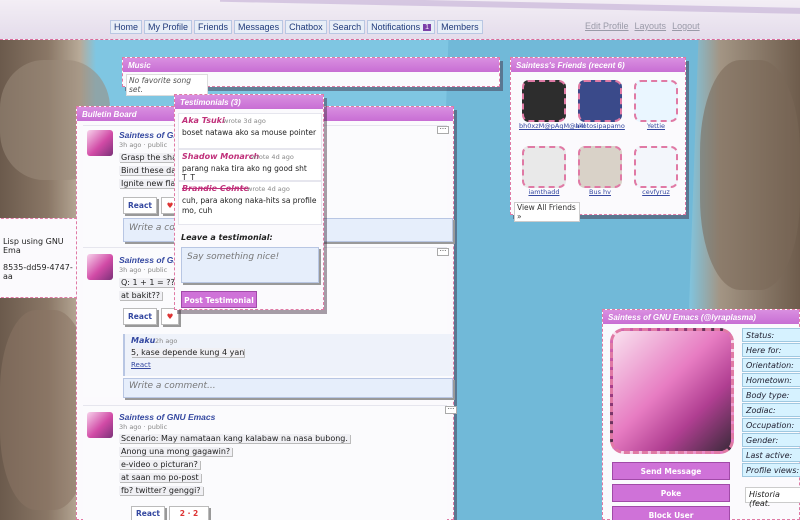 Image resolution: width=800 pixels, height=520 pixels. What do you see at coordinates (220, 156) in the screenshot?
I see `testimonial-author: Shadow Monarch` at bounding box center [220, 156].